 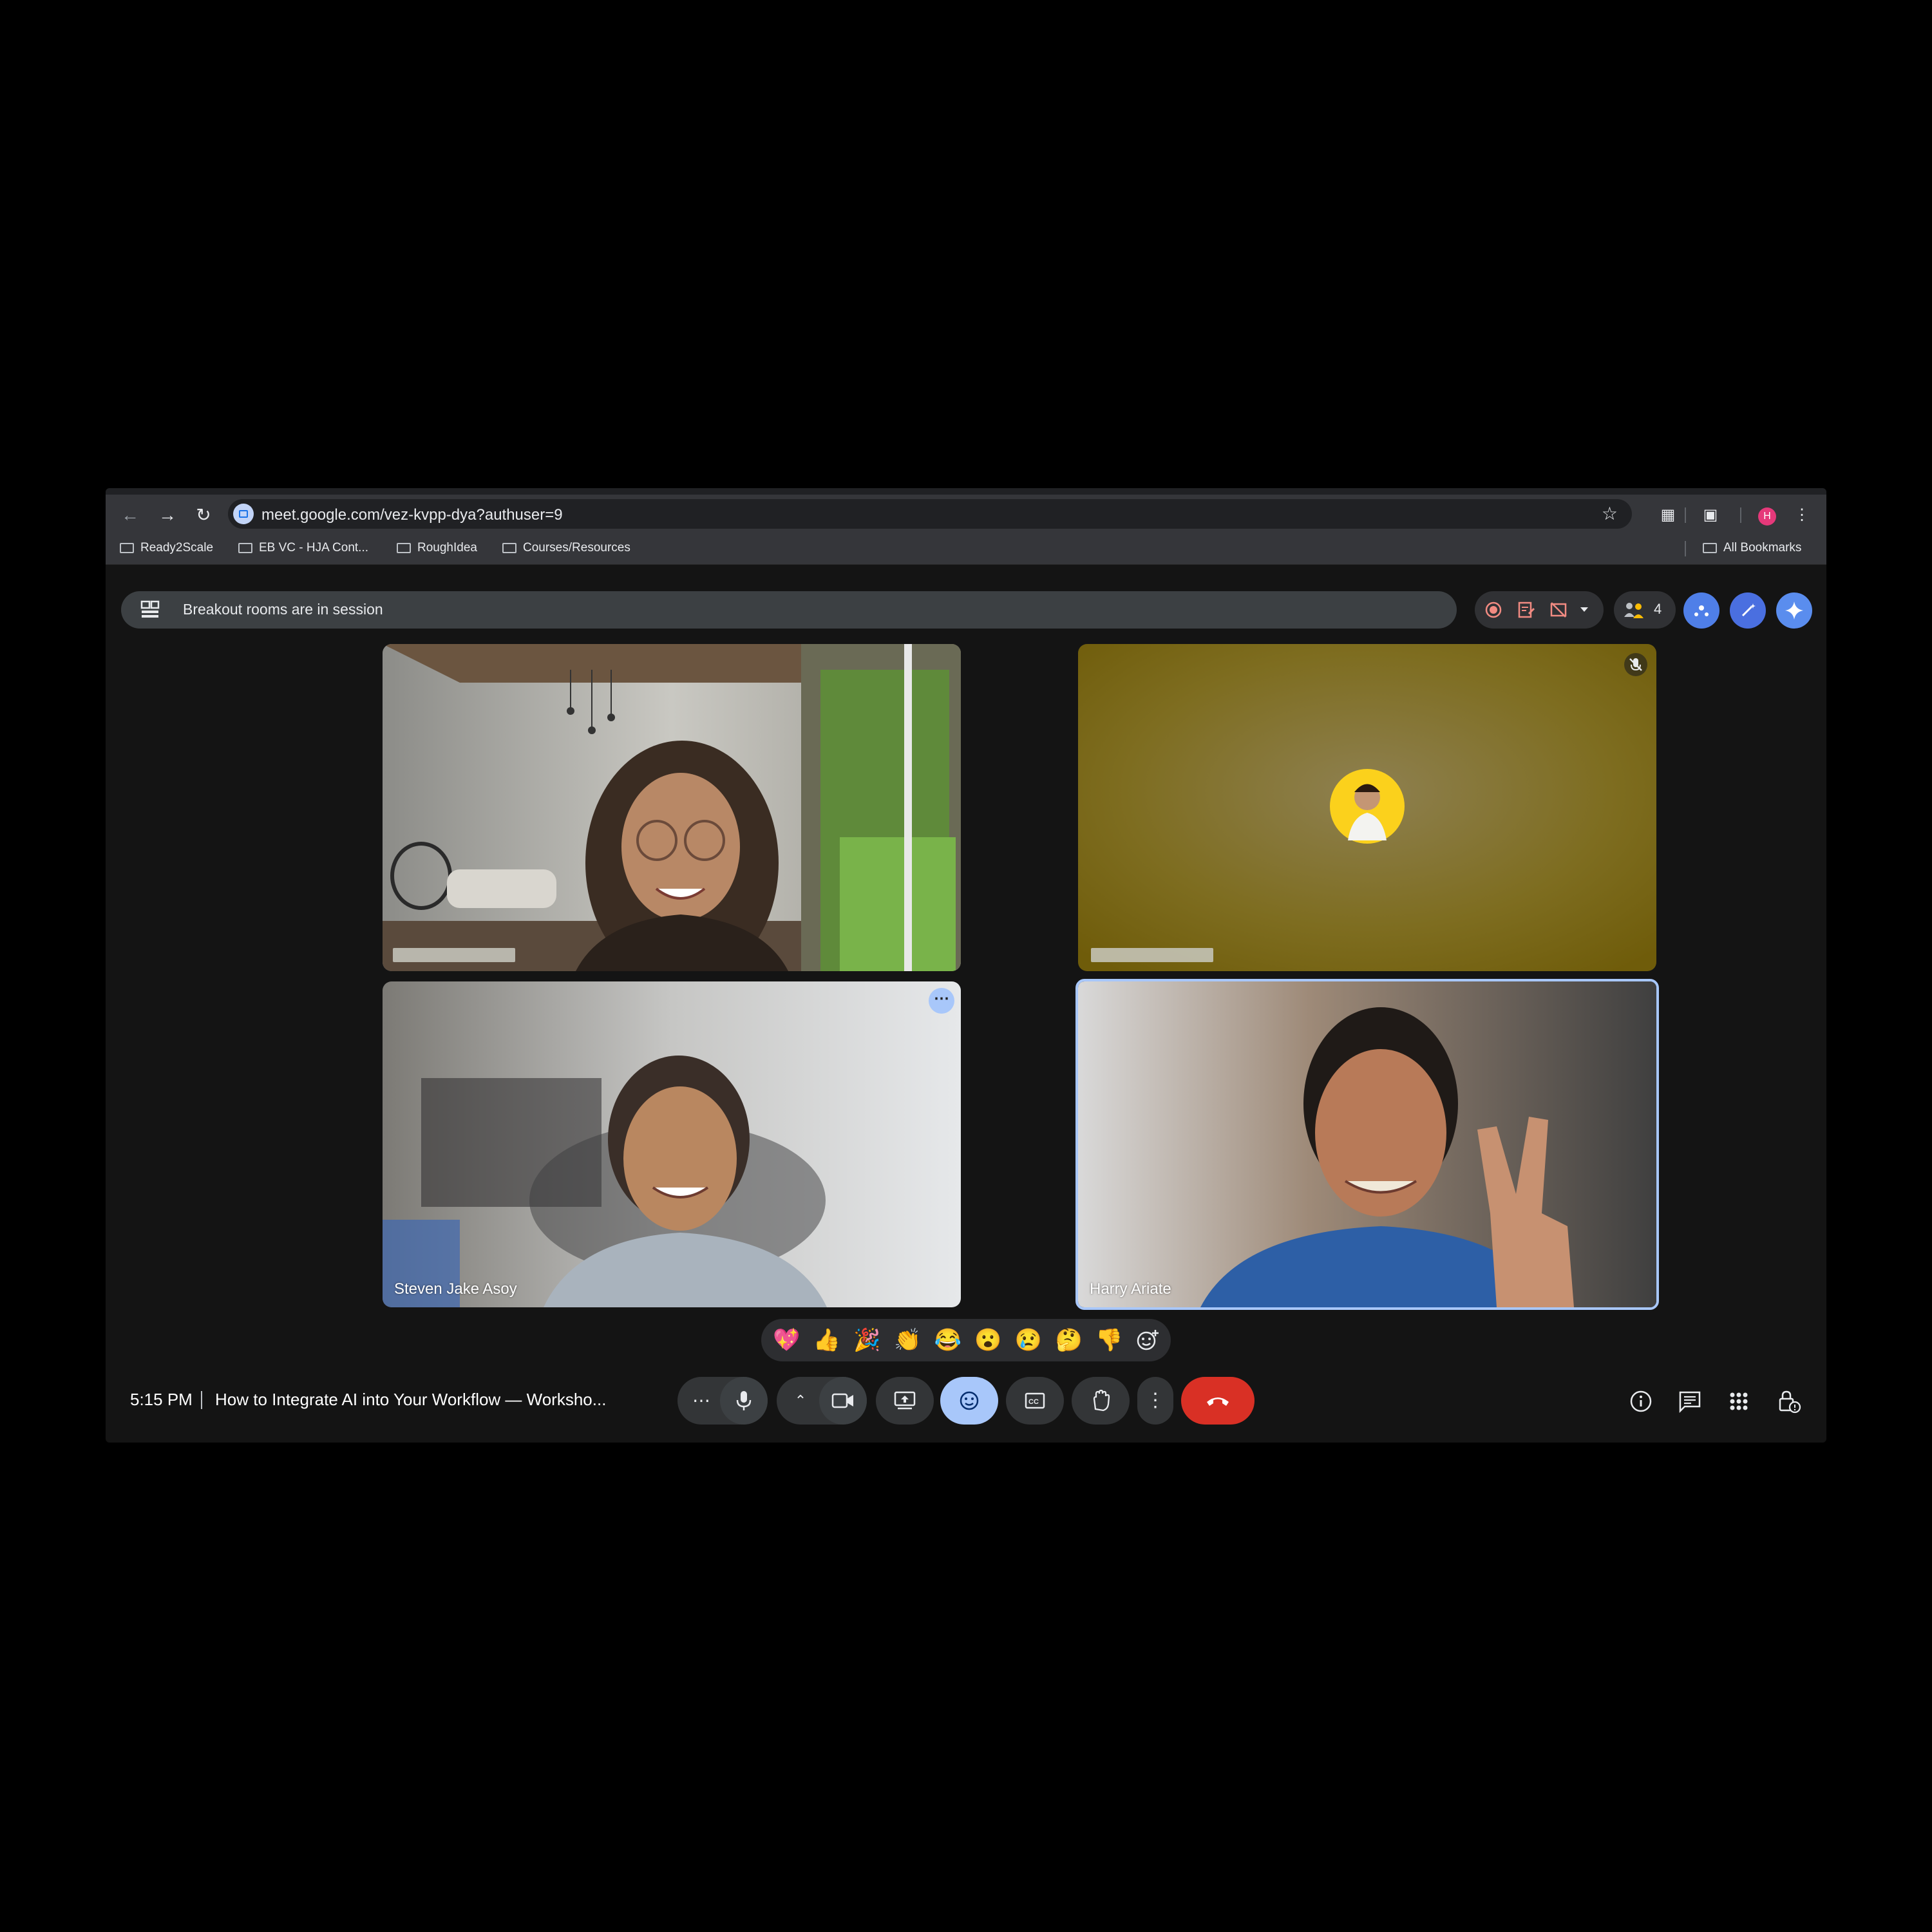 What do you see at coordinates (1108, 1340) in the screenshot?
I see `reaction-thumbs-down: 👎` at bounding box center [1108, 1340].